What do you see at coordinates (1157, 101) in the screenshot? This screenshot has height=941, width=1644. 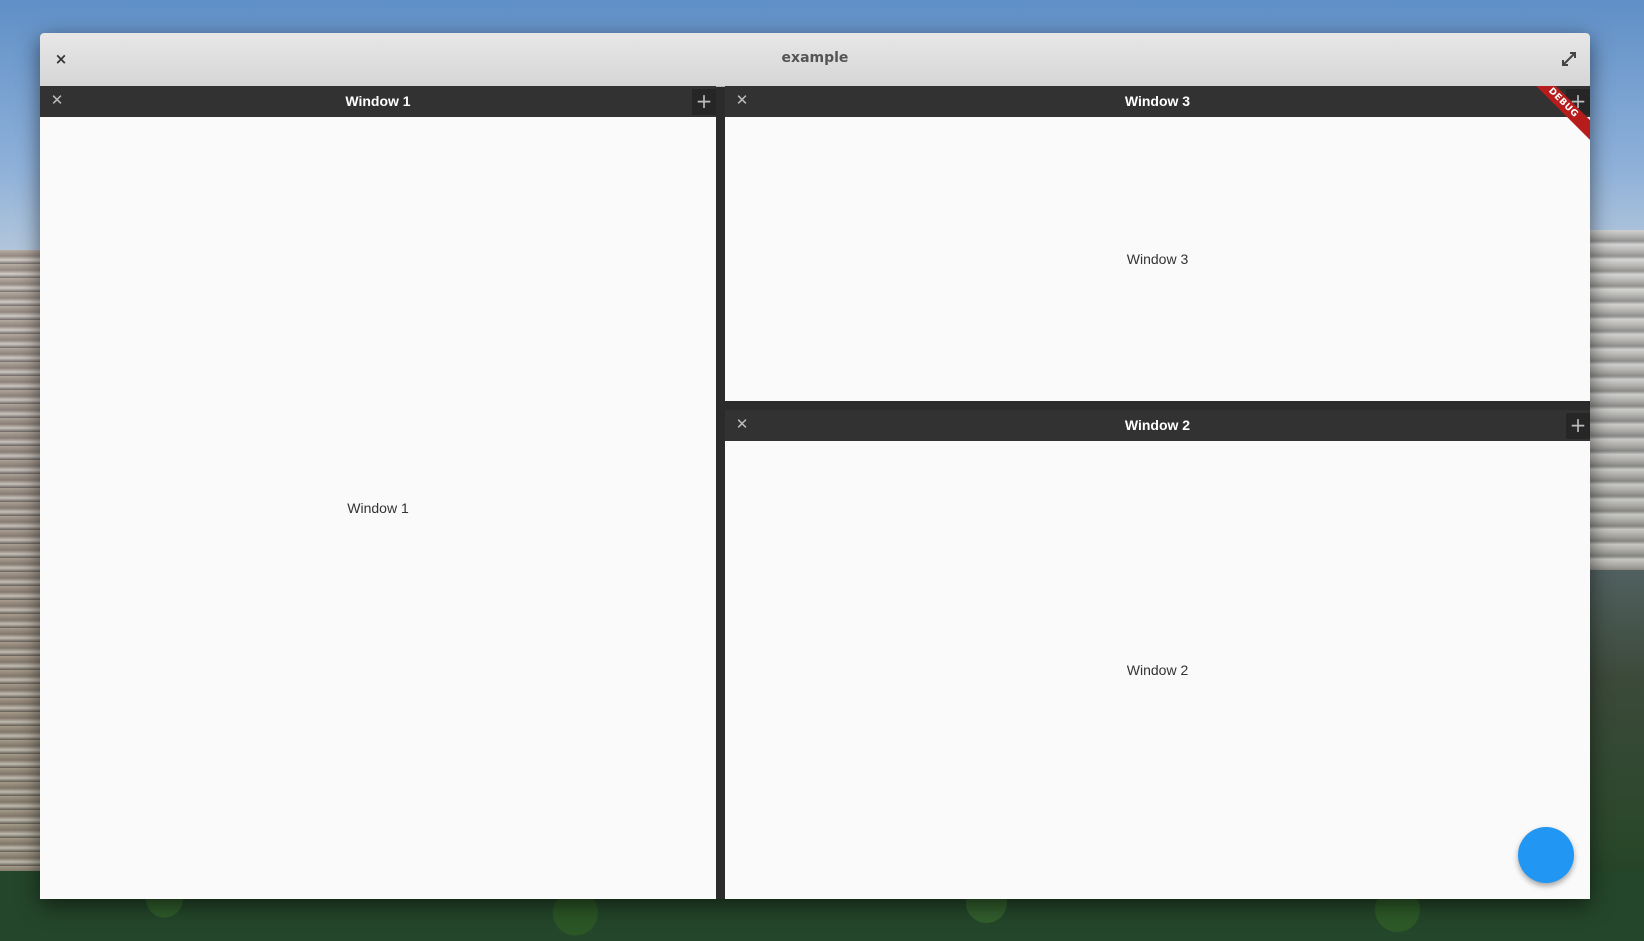 I see `pane-title-window-3: Window 3` at bounding box center [1157, 101].